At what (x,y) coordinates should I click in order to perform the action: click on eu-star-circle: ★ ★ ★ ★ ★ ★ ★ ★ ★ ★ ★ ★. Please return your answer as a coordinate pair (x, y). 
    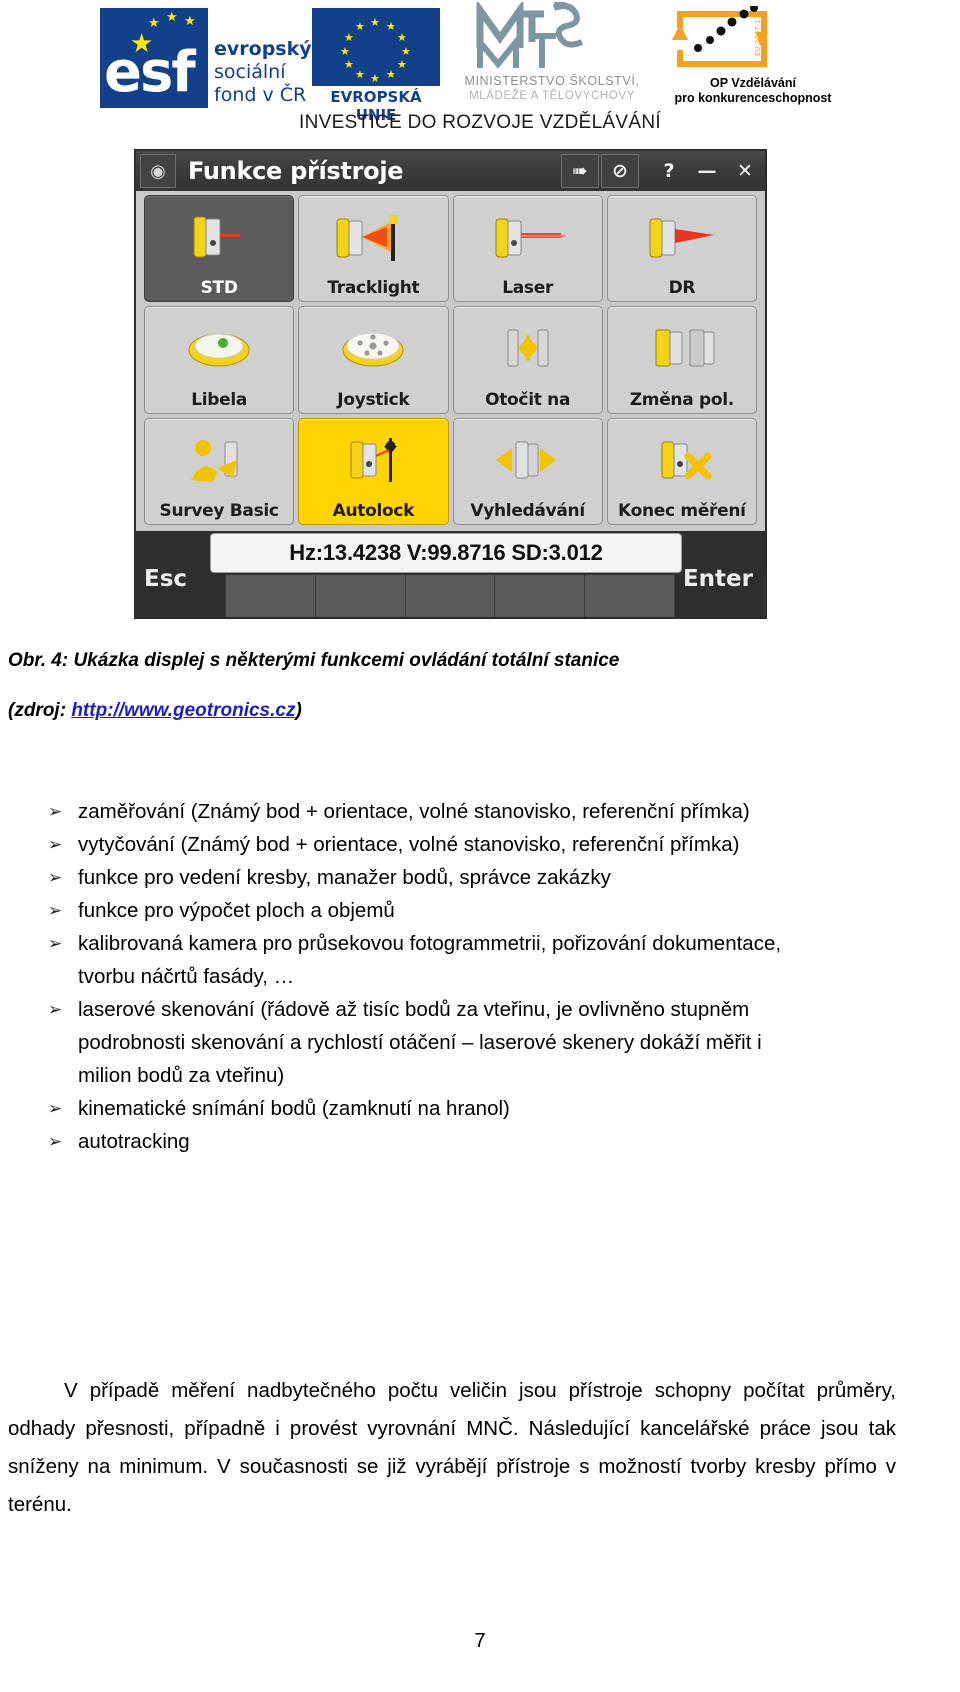
    Looking at the image, I should click on (375, 51).